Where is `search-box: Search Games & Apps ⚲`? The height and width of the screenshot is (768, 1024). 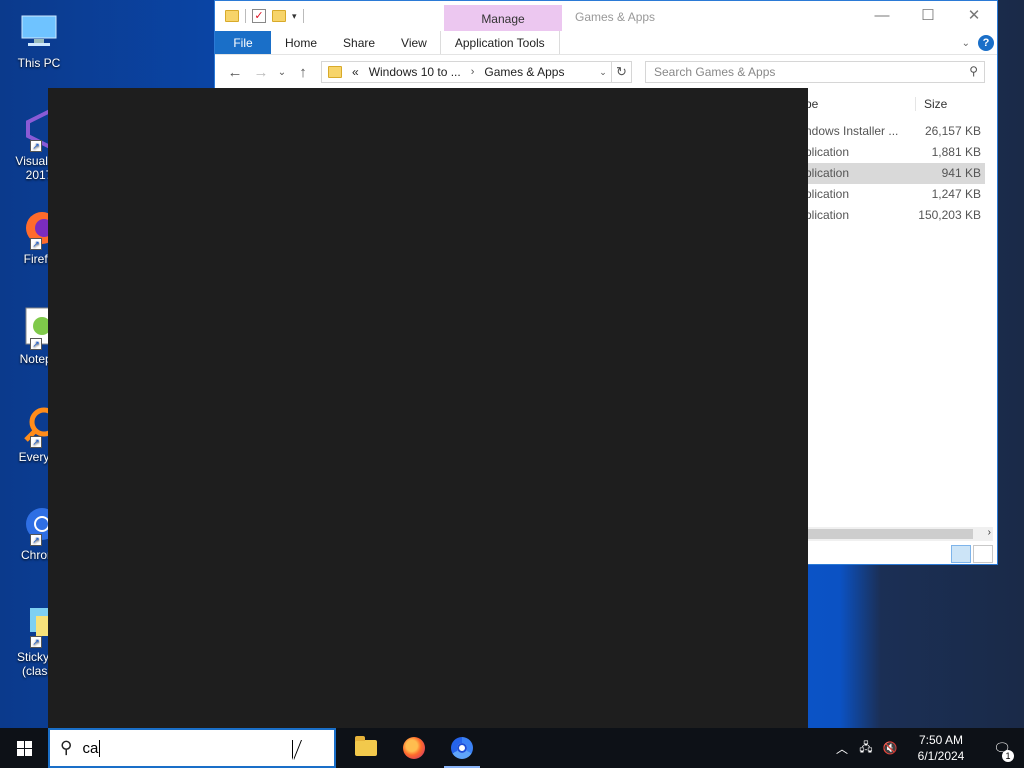
search-box: Search Games & Apps ⚲ is located at coordinates (815, 72).